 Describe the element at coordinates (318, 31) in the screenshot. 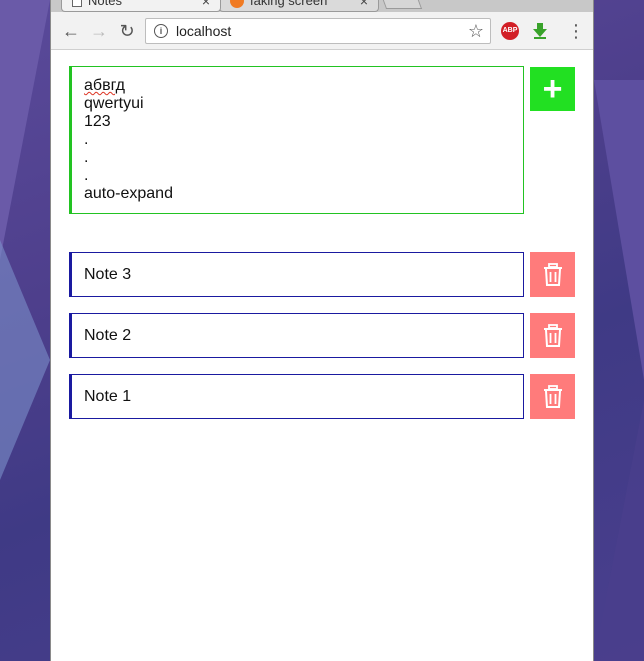

I see `address-bar: i localhost ☆` at that location.